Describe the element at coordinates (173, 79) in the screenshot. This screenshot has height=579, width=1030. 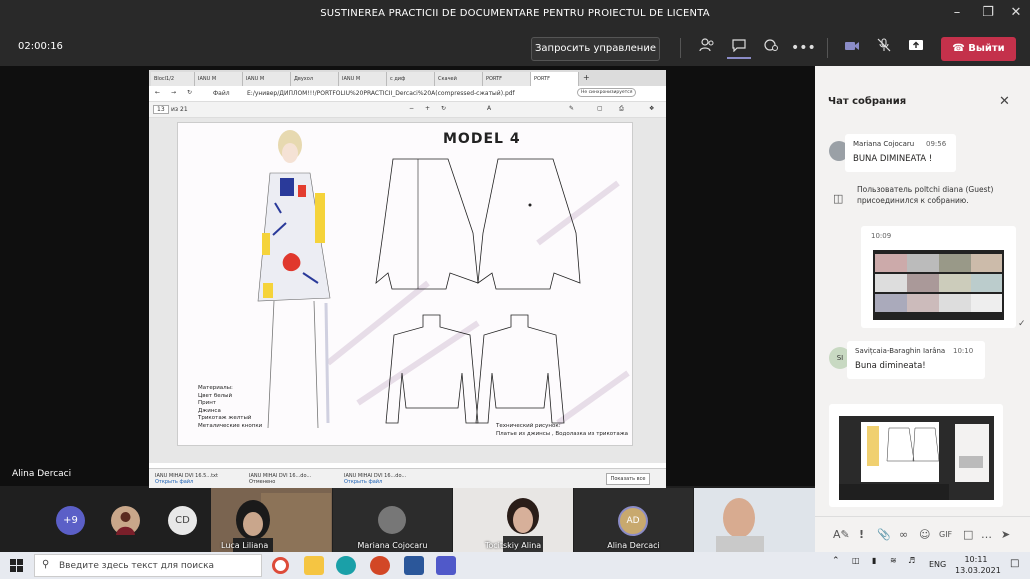
I see `browser-tab: Blocl1/2` at that location.